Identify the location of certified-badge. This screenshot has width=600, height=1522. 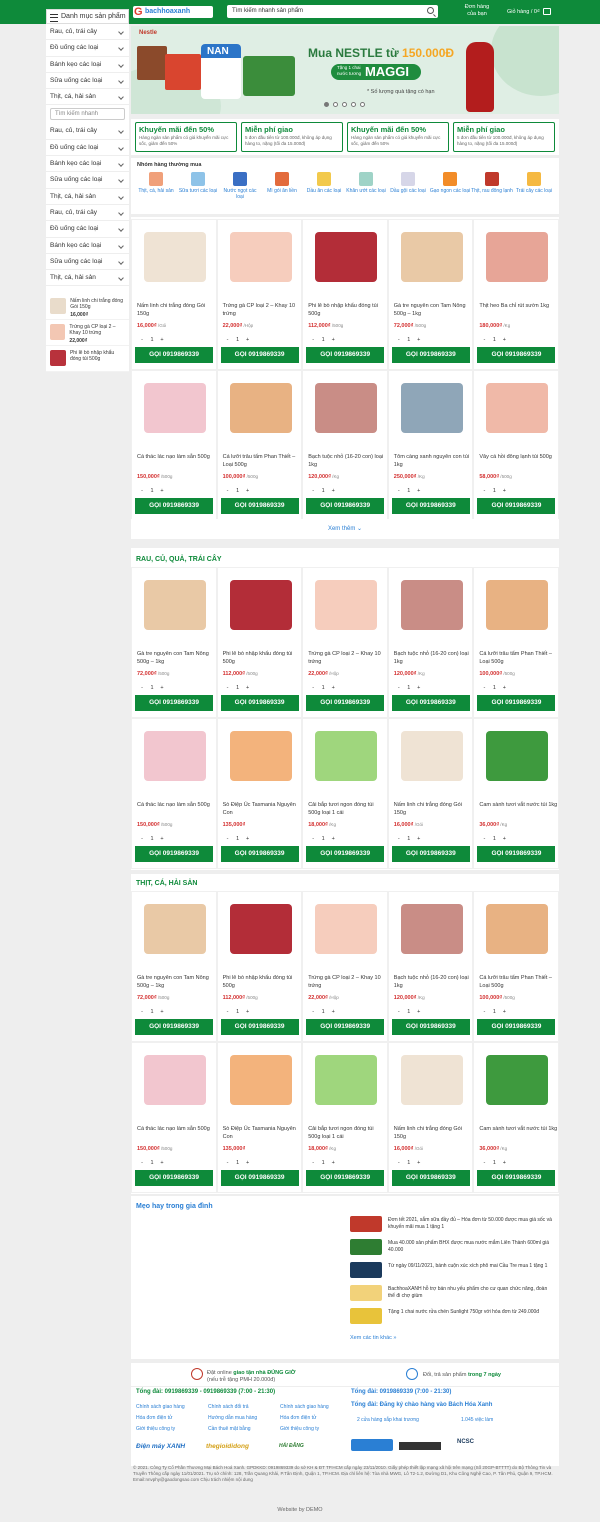
(372, 1445).